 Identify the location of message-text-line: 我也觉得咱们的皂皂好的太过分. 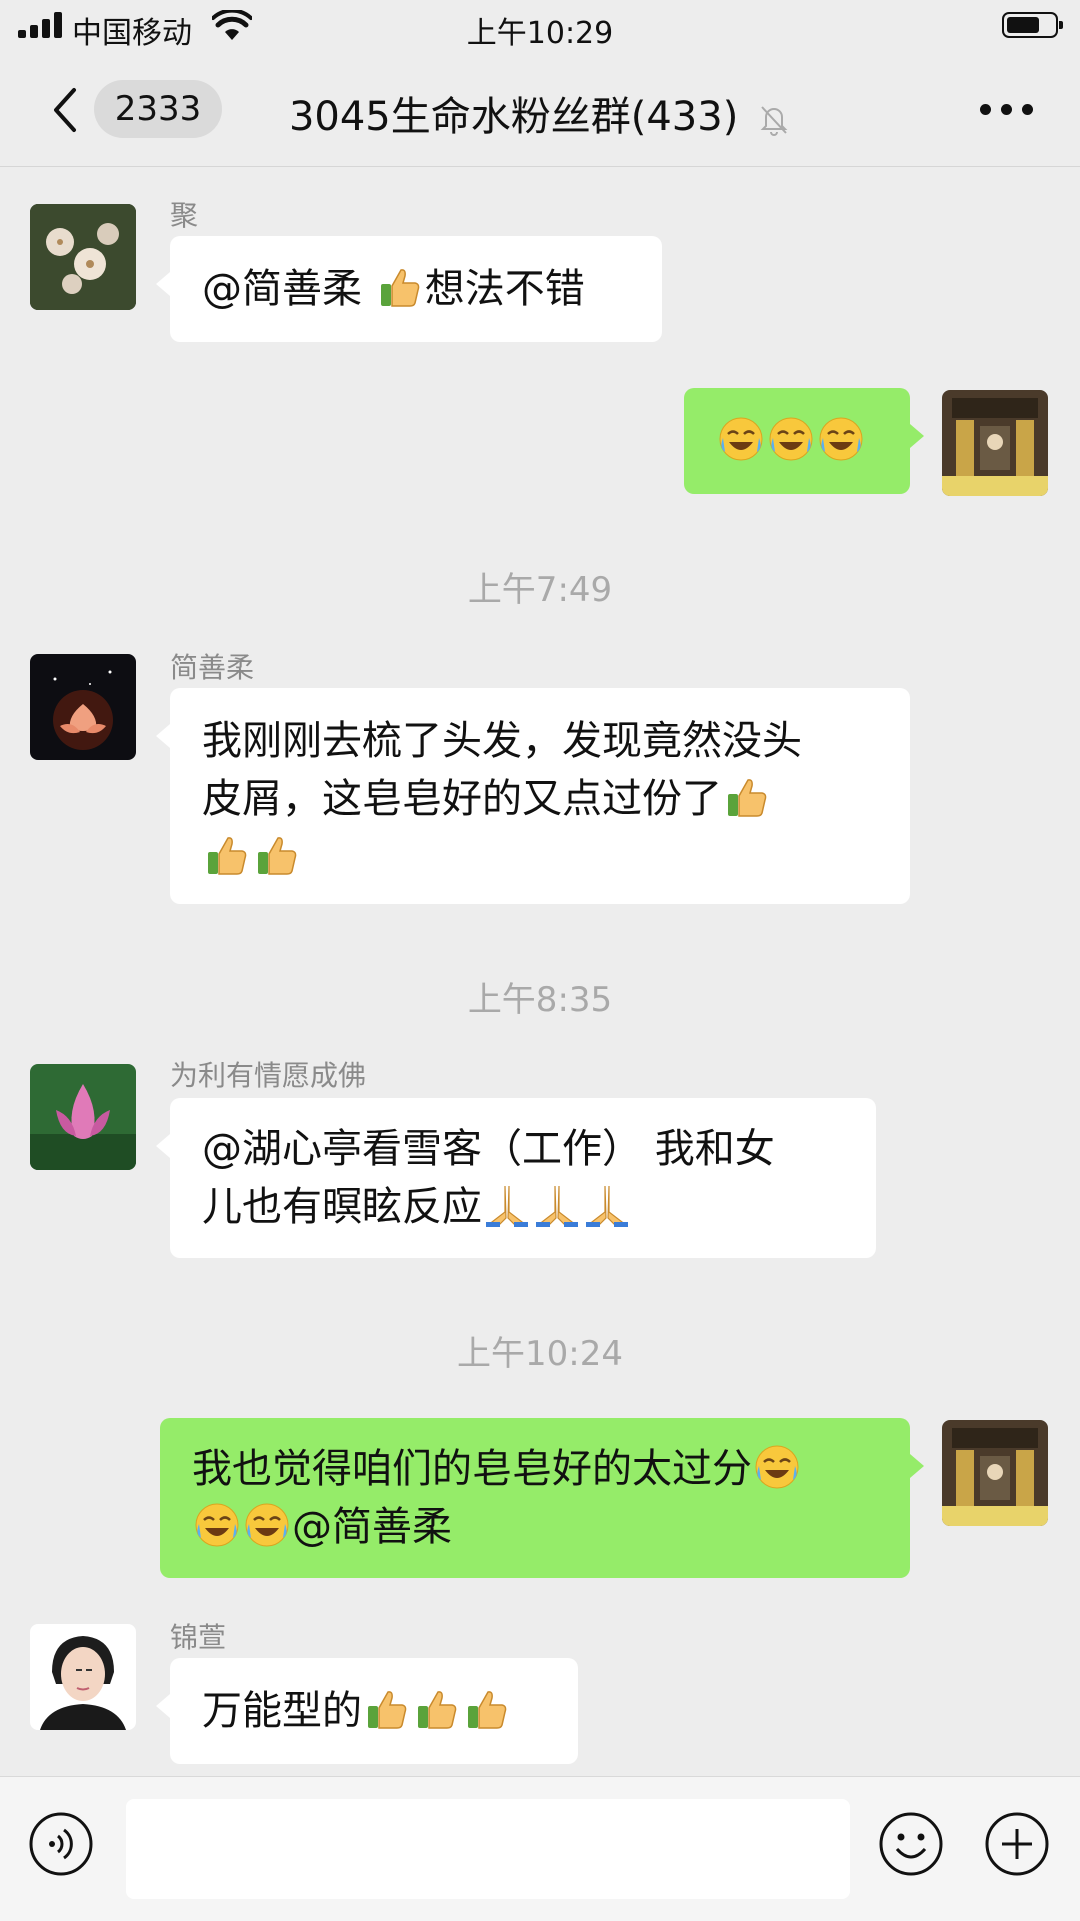
(472, 1469).